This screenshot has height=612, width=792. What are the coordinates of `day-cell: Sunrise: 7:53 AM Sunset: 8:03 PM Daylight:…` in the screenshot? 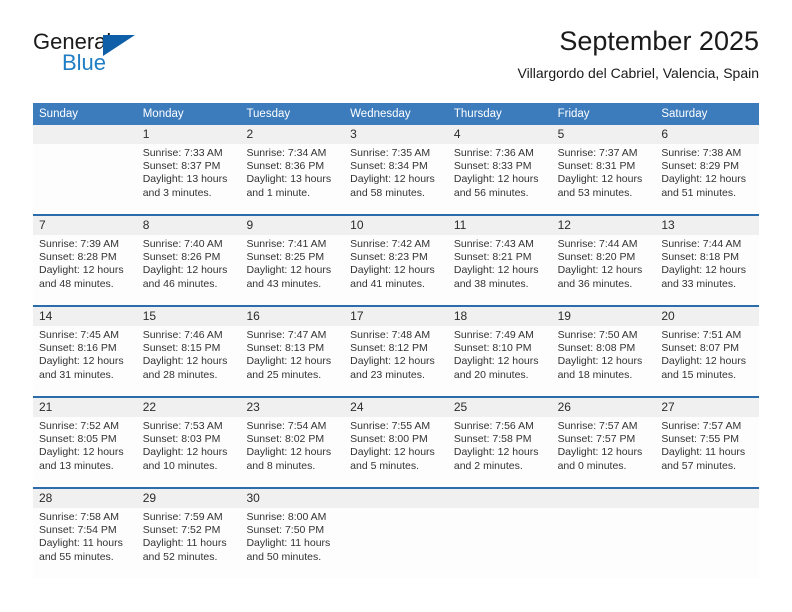 It's located at (189, 452).